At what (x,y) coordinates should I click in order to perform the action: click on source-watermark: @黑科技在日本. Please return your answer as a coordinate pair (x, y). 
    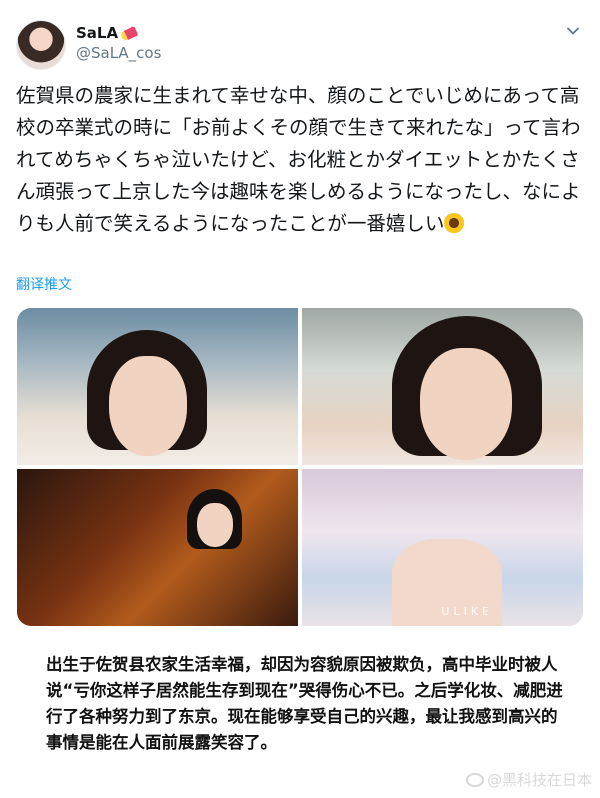
    Looking at the image, I should click on (528, 779).